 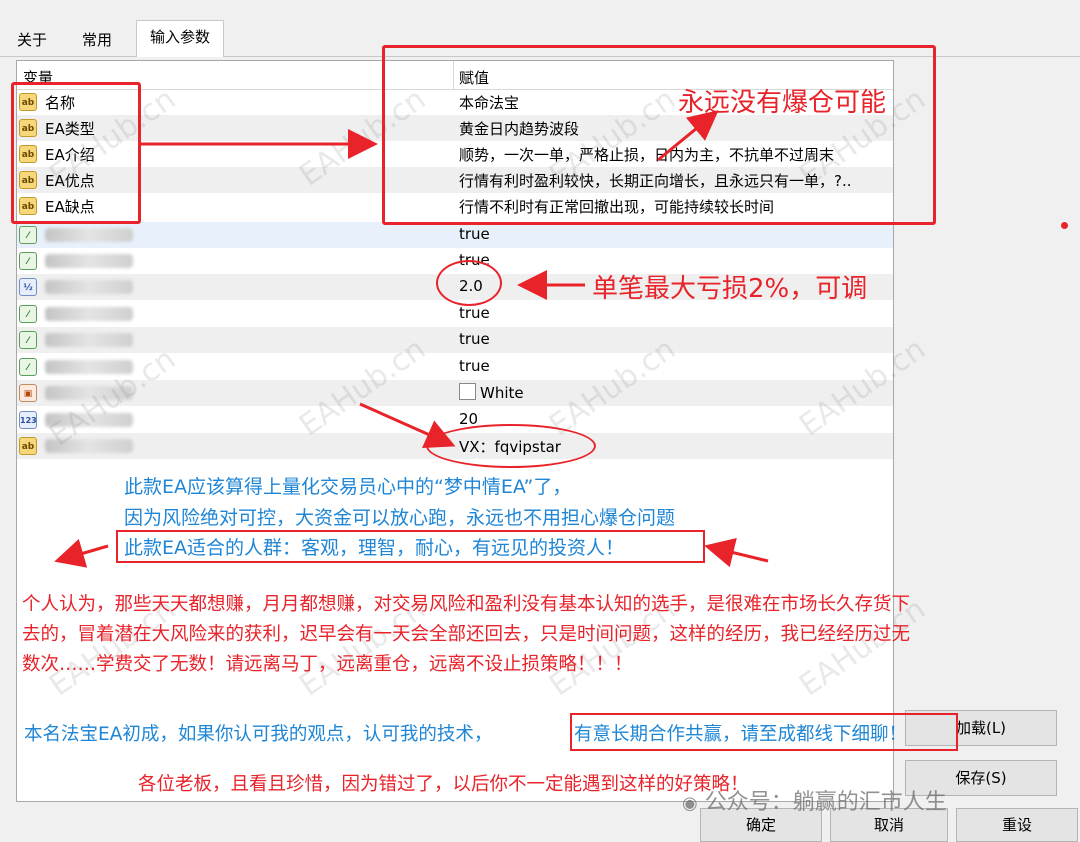 What do you see at coordinates (825, 802) in the screenshot?
I see `wechat-account-name: 公众号：躺赢的汇市人生` at bounding box center [825, 802].